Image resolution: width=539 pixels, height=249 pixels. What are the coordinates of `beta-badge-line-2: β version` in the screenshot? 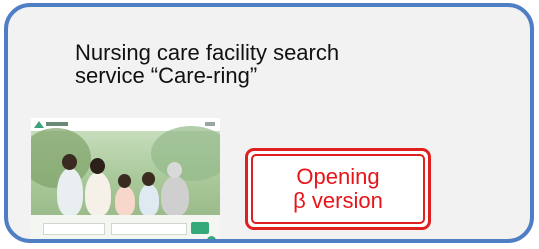 It's located at (338, 200).